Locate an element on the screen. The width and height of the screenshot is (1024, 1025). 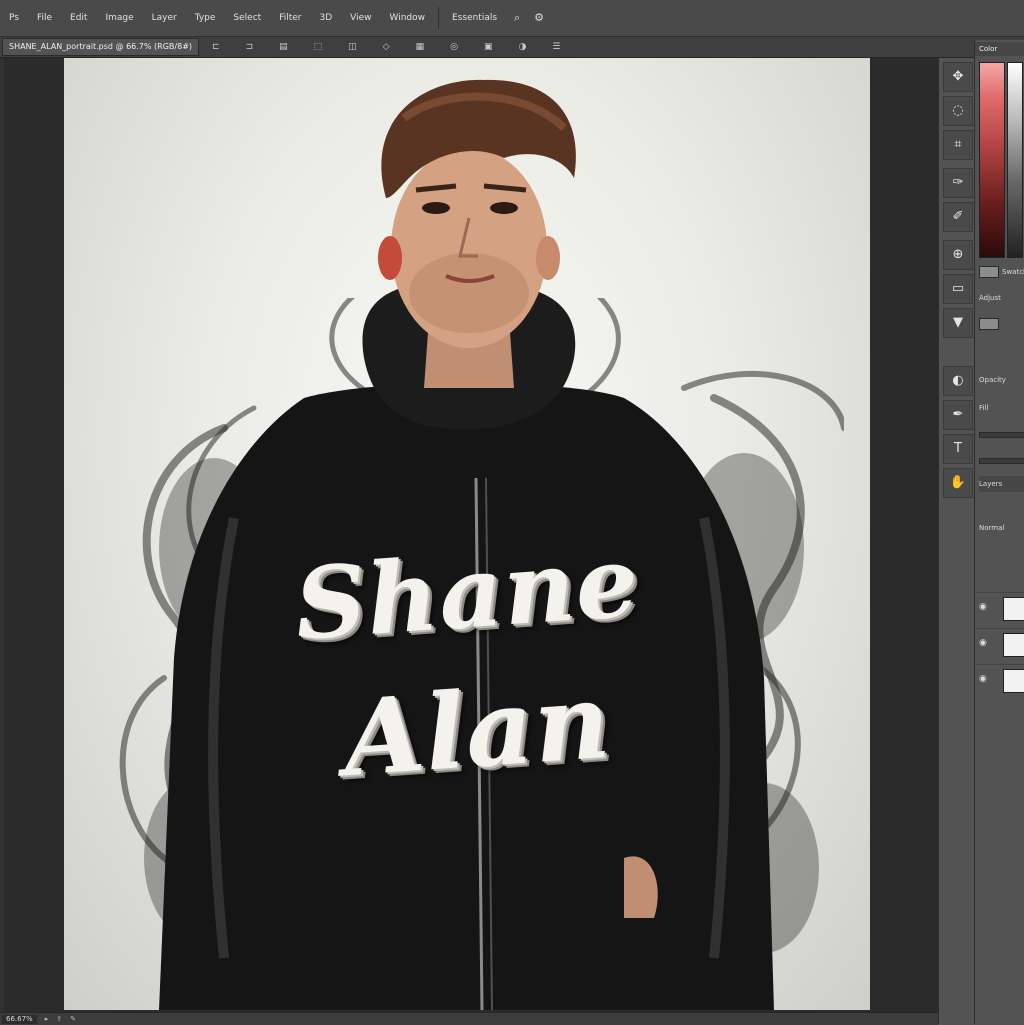
arrange-icon: ◫ is located at coordinates (352, 47).